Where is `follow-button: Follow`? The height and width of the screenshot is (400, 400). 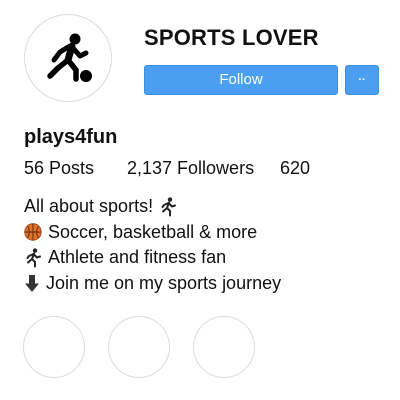
follow-button: Follow is located at coordinates (241, 80).